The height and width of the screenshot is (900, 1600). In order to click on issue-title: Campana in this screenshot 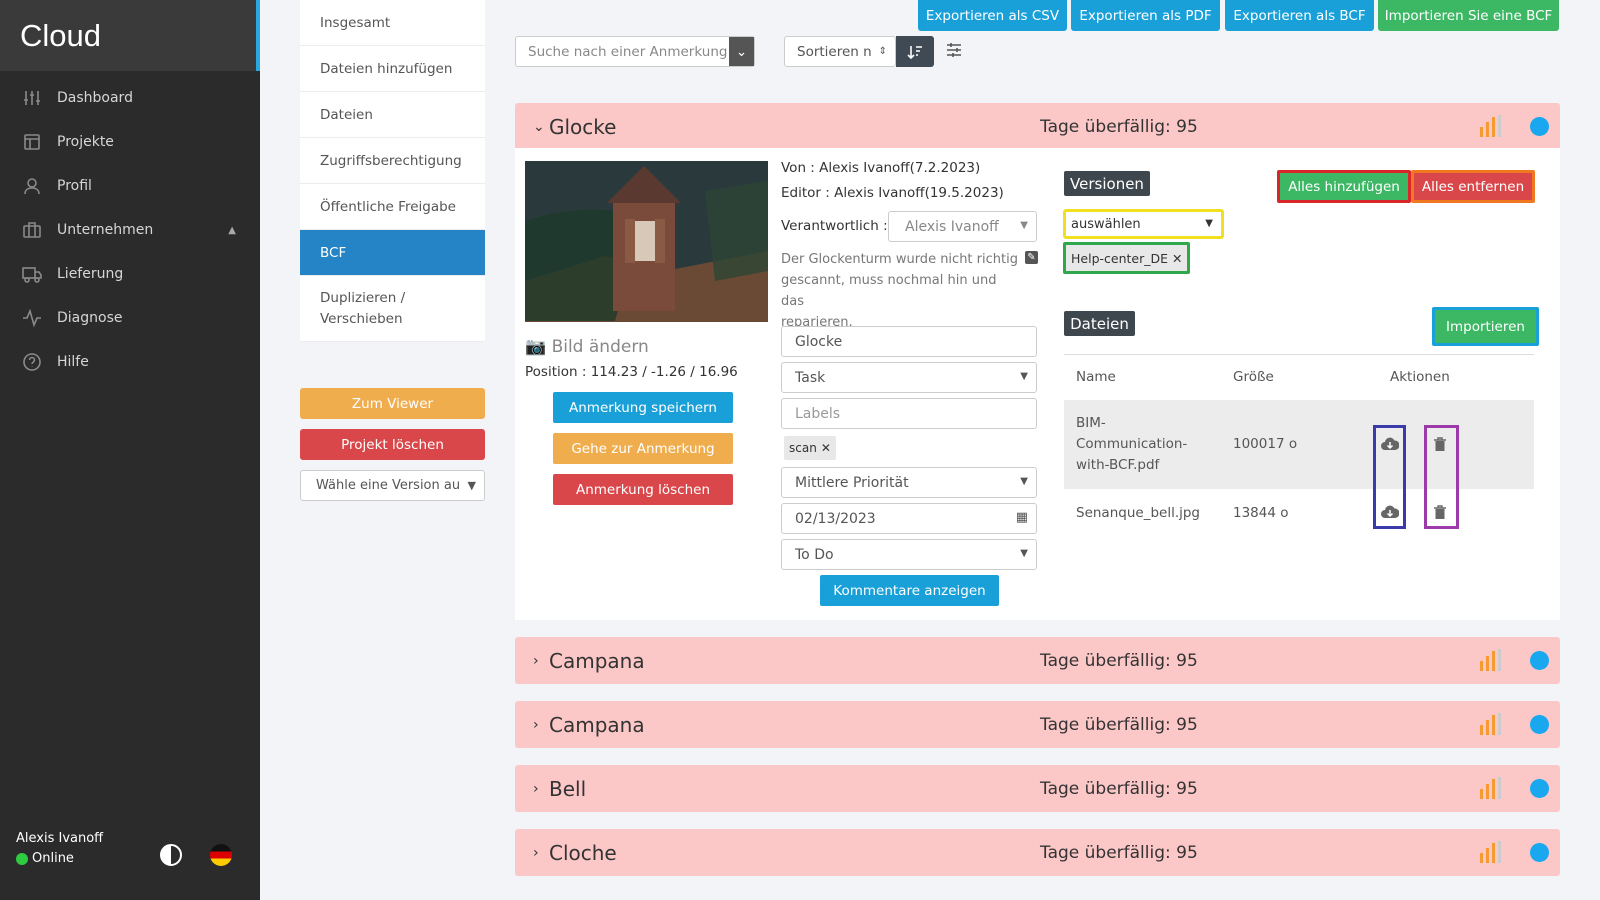, I will do `click(597, 724)`.